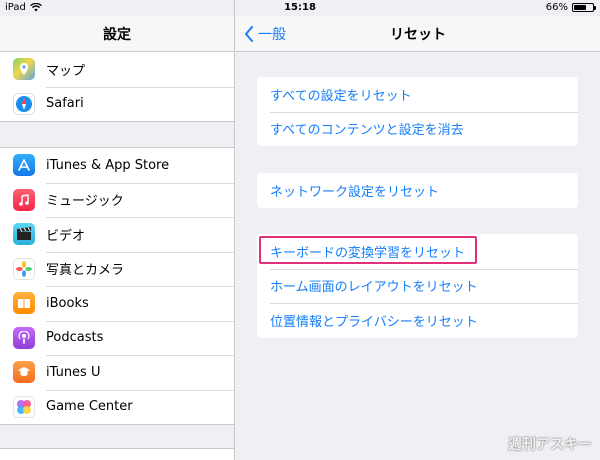 This screenshot has height=460, width=600. I want to click on ibooks-icon, so click(24, 303).